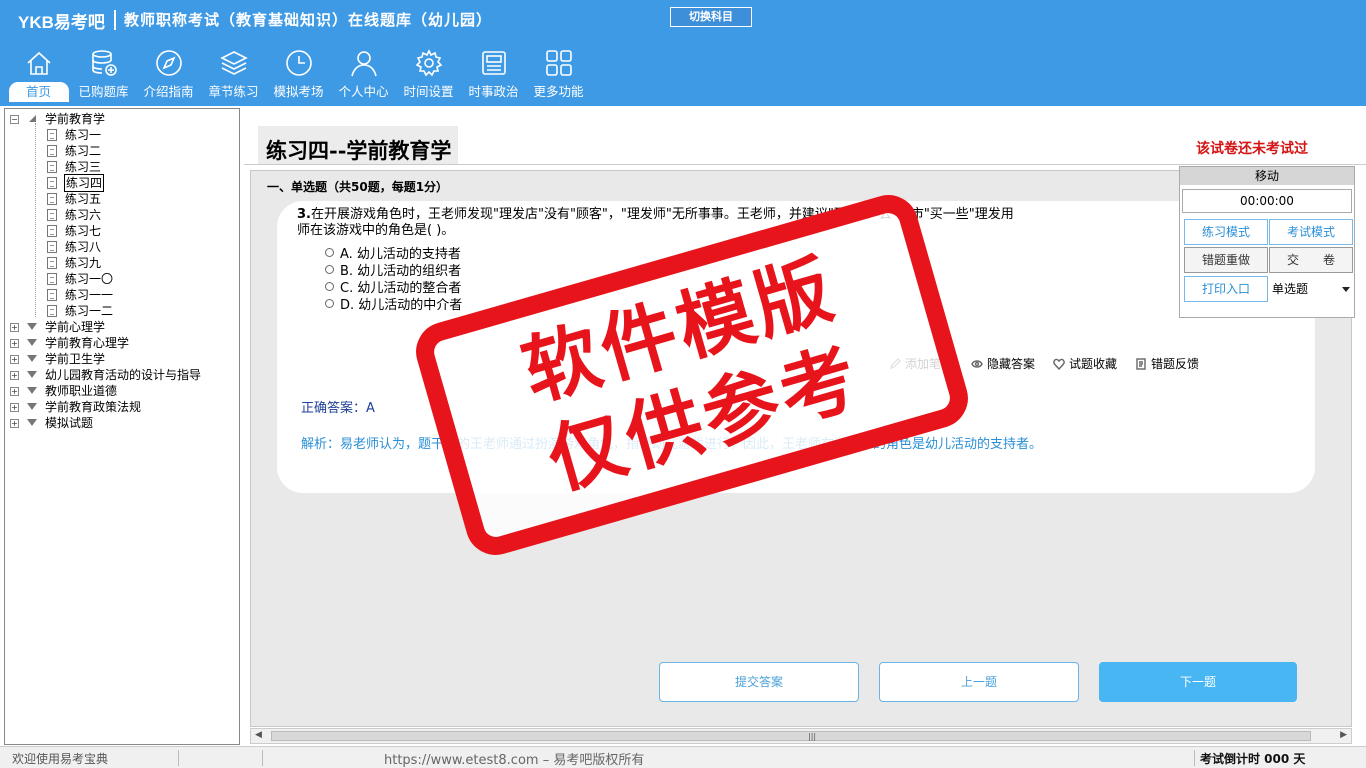 The width and height of the screenshot is (1366, 768). I want to click on panel-drag-header: 移动, so click(1267, 176).